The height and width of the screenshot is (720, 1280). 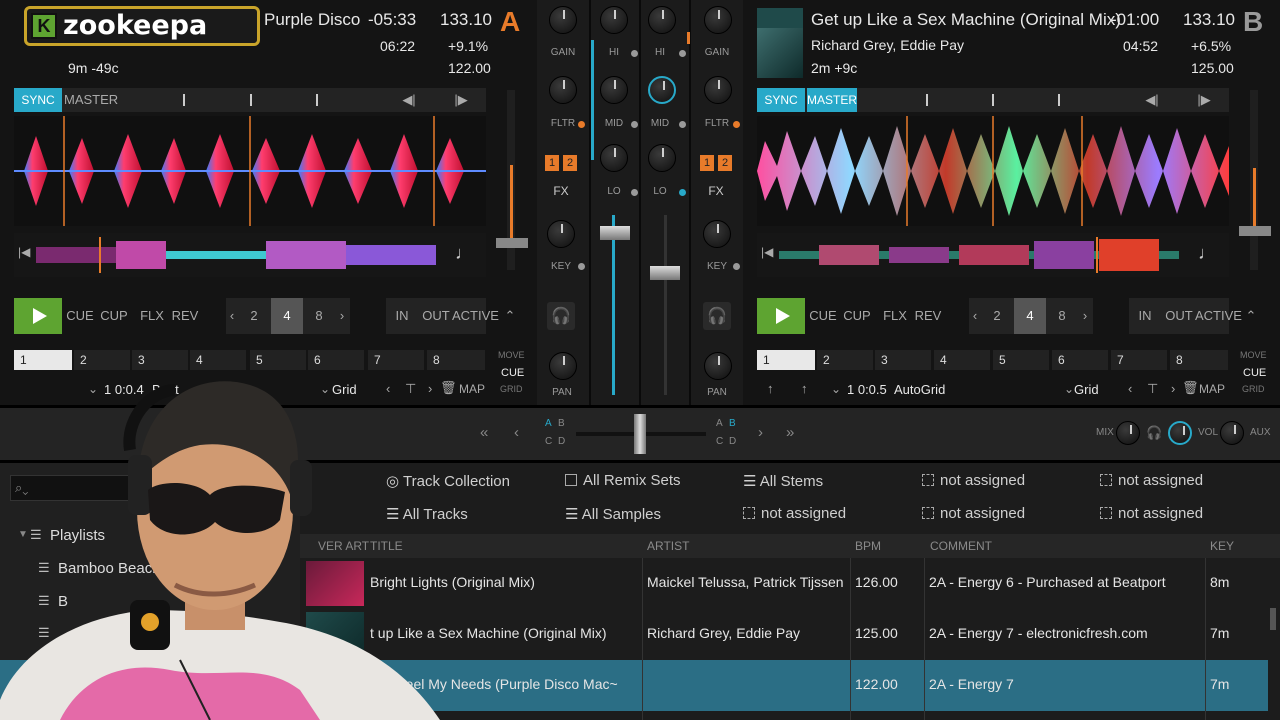 What do you see at coordinates (93, 389) in the screenshot?
I see `deck-a-cue-dropdown-icon: ⌄` at bounding box center [93, 389].